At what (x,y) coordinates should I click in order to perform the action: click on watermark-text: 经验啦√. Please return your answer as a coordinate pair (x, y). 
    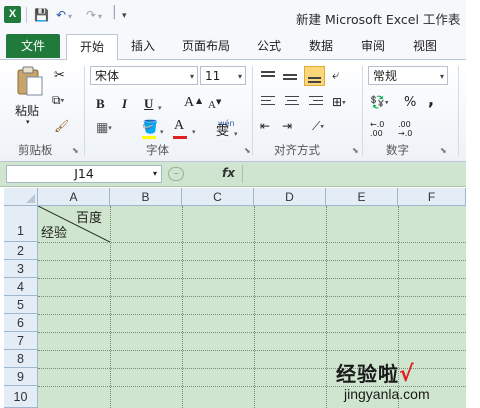
    Looking at the image, I should click on (375, 372).